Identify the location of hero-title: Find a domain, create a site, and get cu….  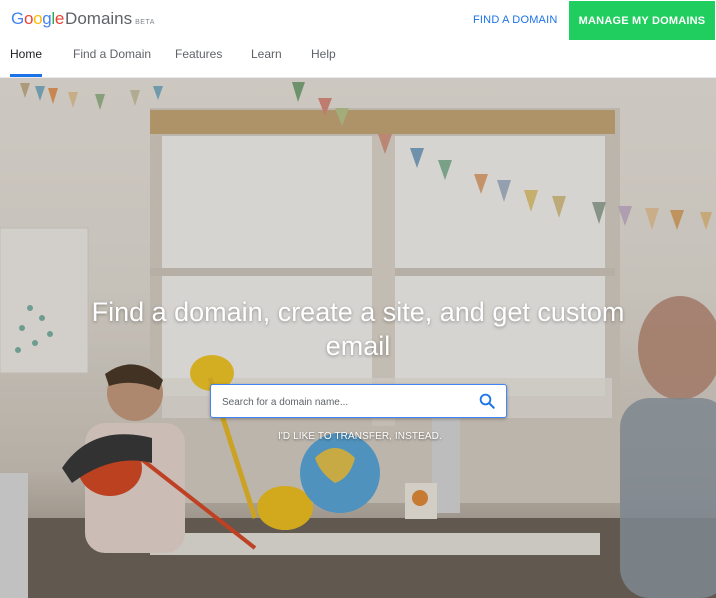
(358, 329).